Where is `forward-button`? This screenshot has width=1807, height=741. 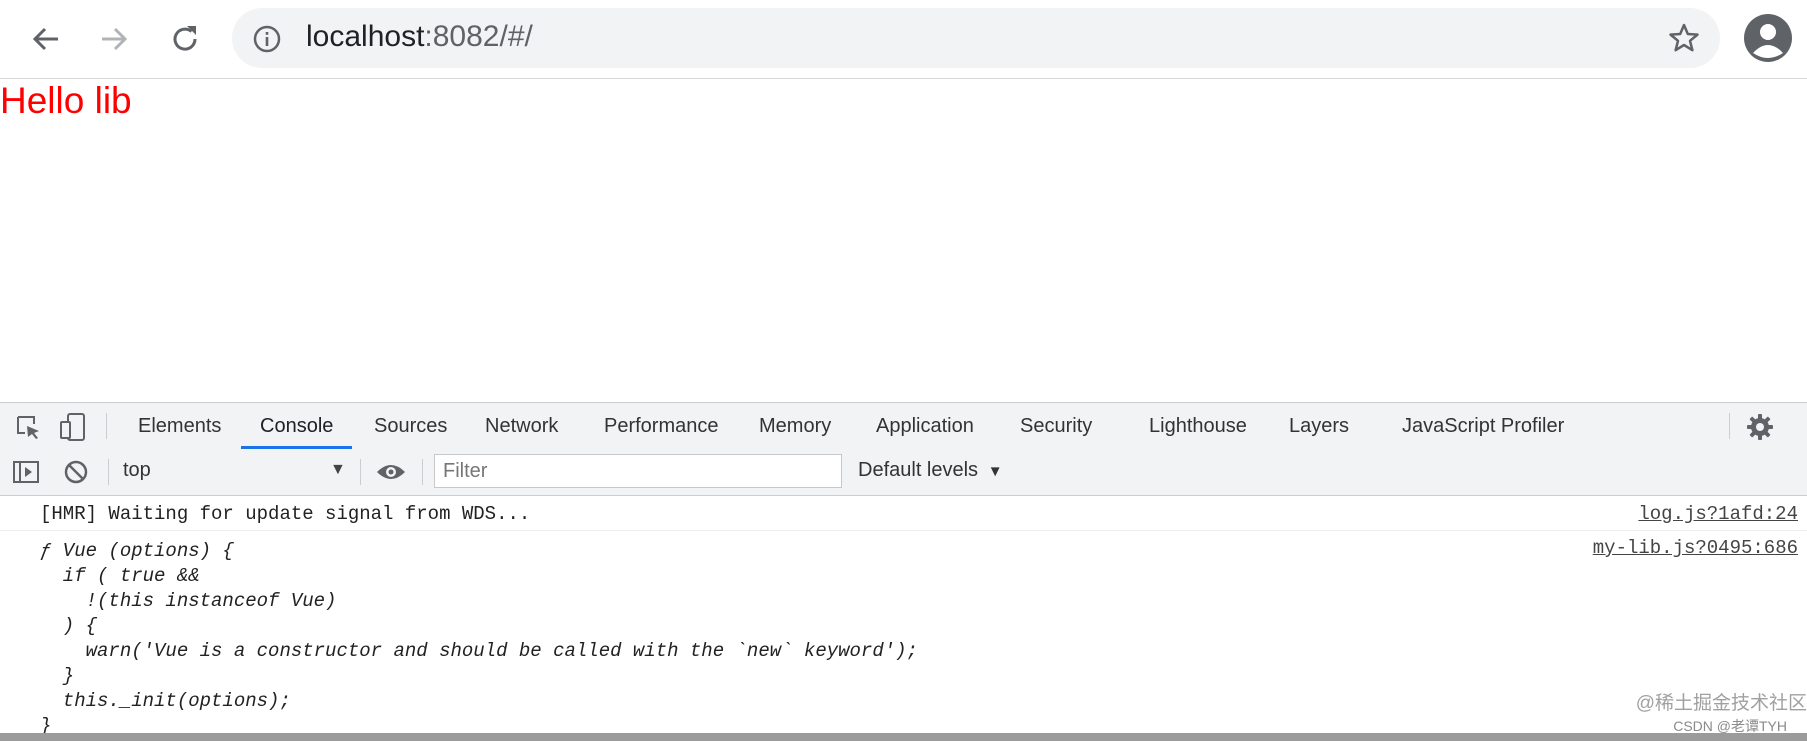 forward-button is located at coordinates (114, 39).